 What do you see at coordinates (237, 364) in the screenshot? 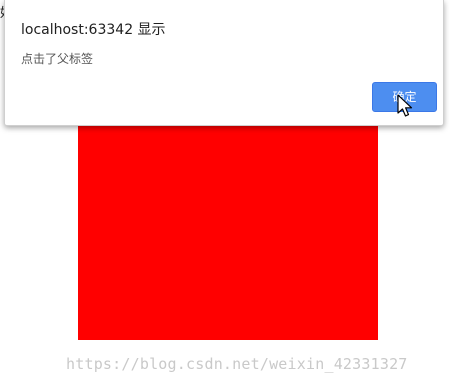
I see `watermark-url: https://blog.csdn.net/weixin_42331327` at bounding box center [237, 364].